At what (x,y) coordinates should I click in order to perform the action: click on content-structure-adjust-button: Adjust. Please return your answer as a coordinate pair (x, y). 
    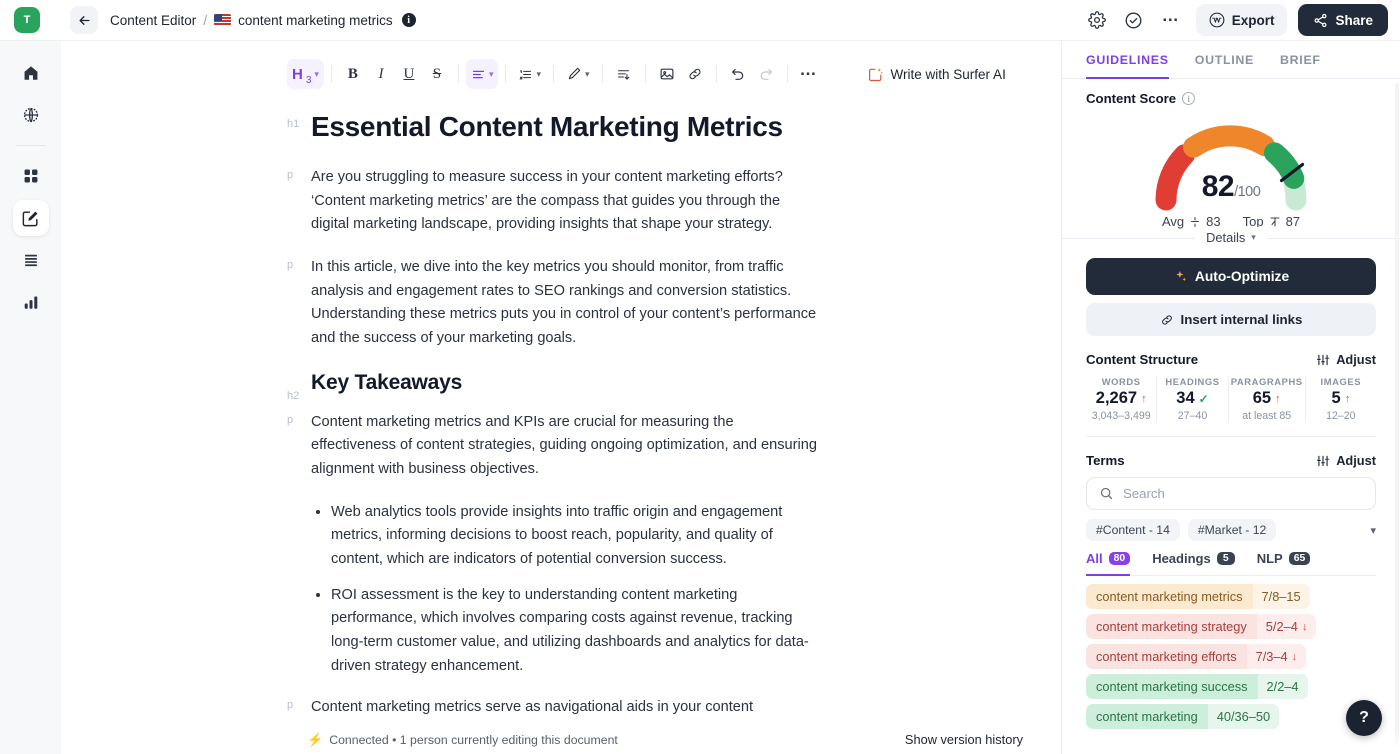
    Looking at the image, I should click on (1346, 359).